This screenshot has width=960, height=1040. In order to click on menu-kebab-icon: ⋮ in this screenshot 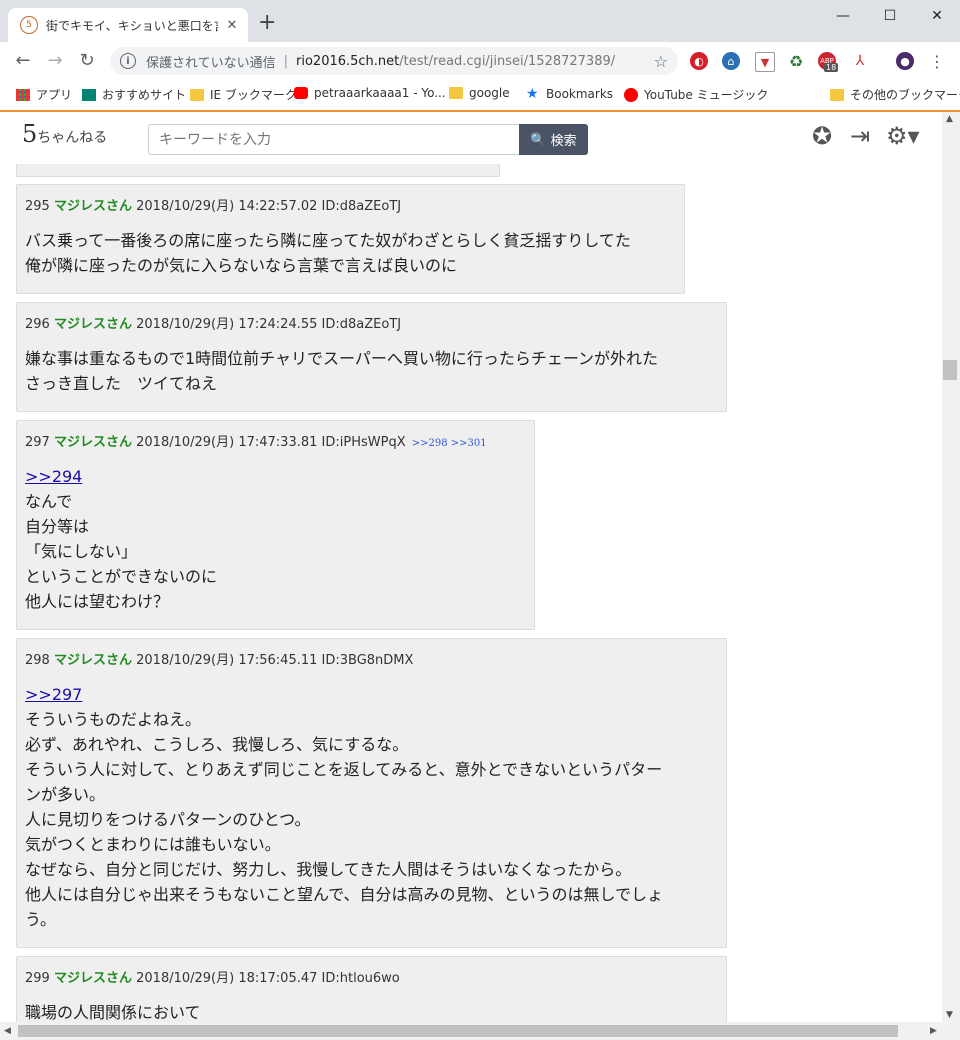, I will do `click(937, 61)`.